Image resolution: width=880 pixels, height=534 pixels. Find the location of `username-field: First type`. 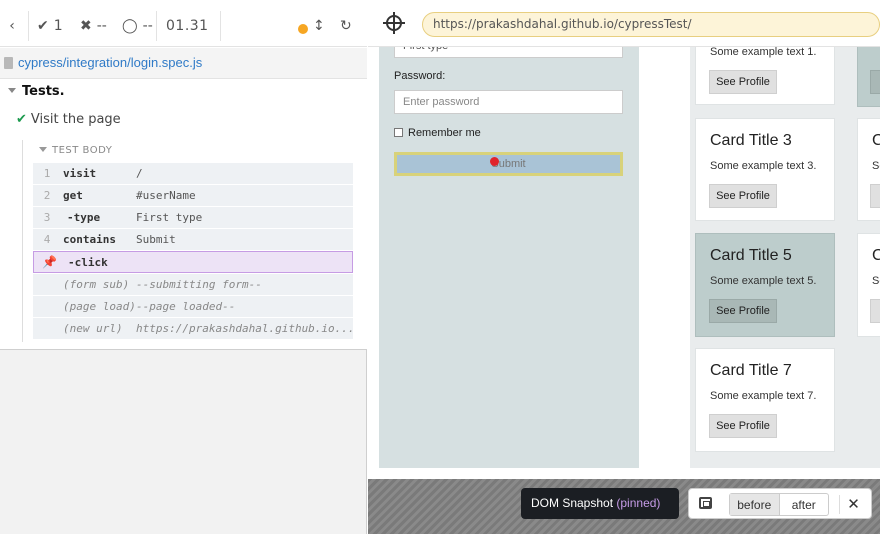

username-field: First type is located at coordinates (508, 52).